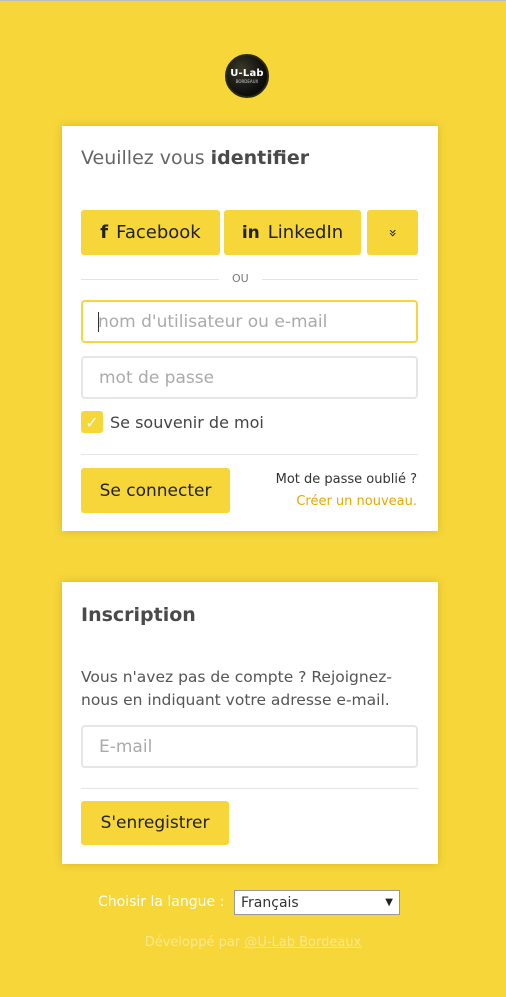  I want to click on language-select: Français ▼, so click(317, 902).